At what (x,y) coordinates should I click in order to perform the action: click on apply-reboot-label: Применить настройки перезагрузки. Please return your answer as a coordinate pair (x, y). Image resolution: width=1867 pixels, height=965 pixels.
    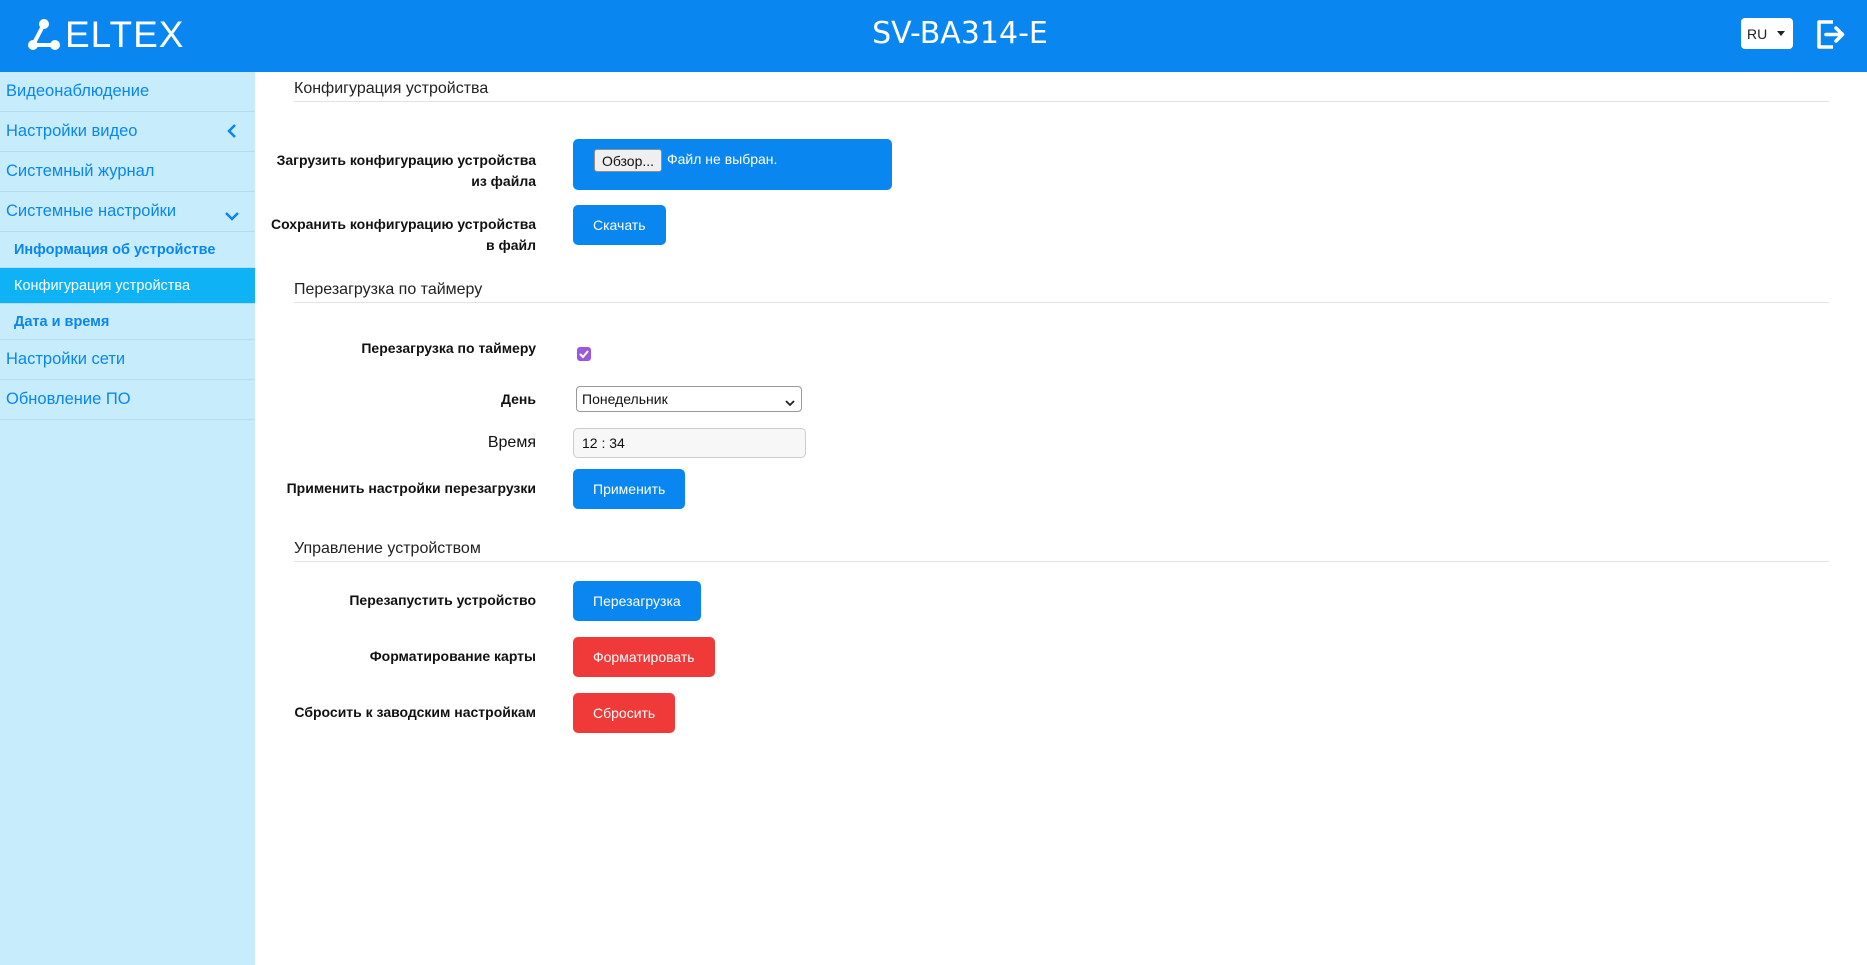
    Looking at the image, I should click on (411, 488).